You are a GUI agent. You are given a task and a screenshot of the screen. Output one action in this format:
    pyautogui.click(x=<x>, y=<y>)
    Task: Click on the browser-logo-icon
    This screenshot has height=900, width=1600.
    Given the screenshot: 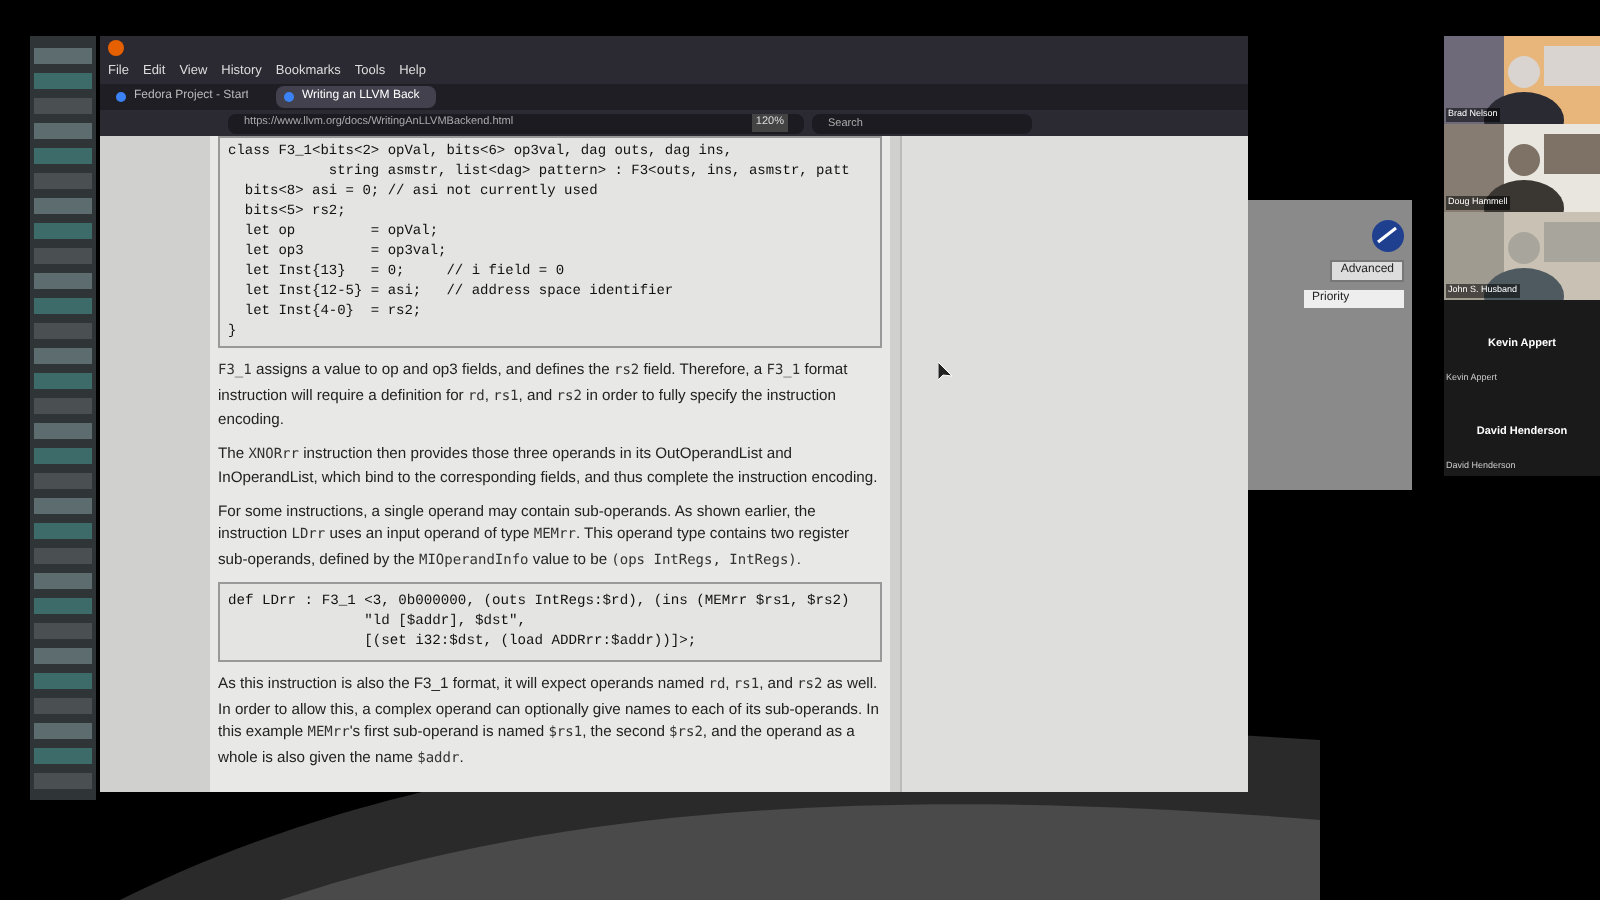 What is the action you would take?
    pyautogui.click(x=116, y=48)
    